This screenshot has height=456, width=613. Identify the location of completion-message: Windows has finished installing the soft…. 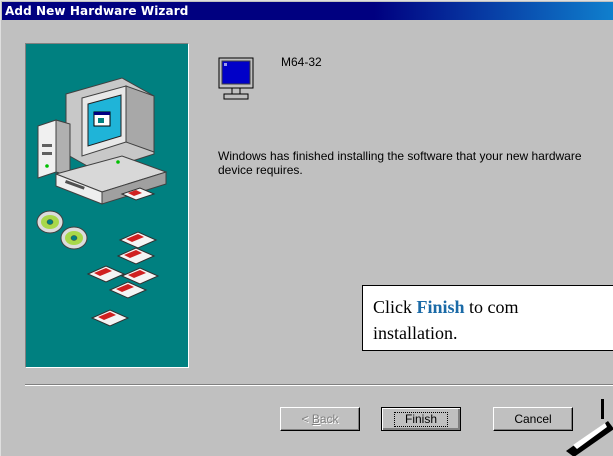
(400, 163).